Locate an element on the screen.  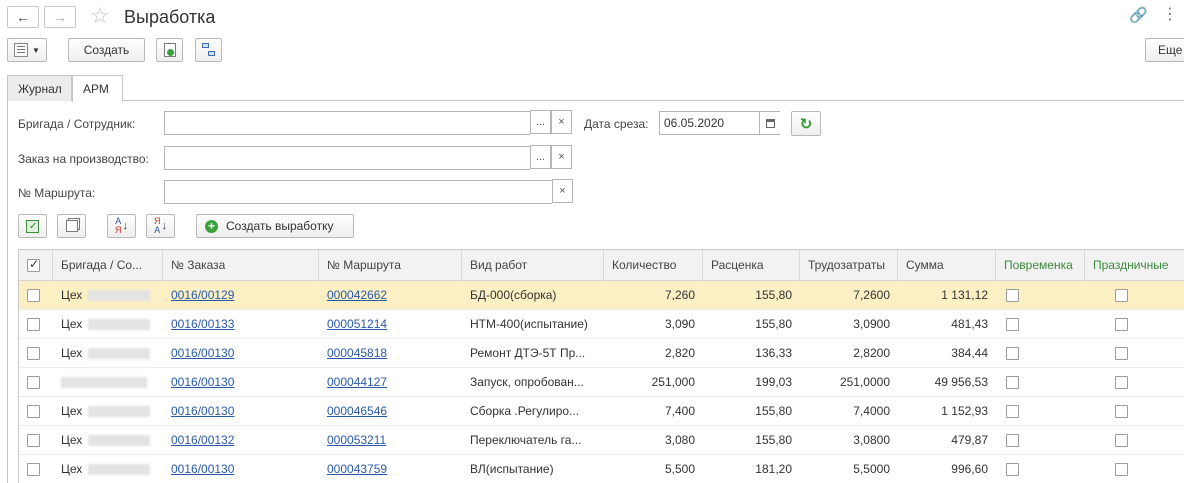
cell-route-link: 000053211 is located at coordinates (390, 440).